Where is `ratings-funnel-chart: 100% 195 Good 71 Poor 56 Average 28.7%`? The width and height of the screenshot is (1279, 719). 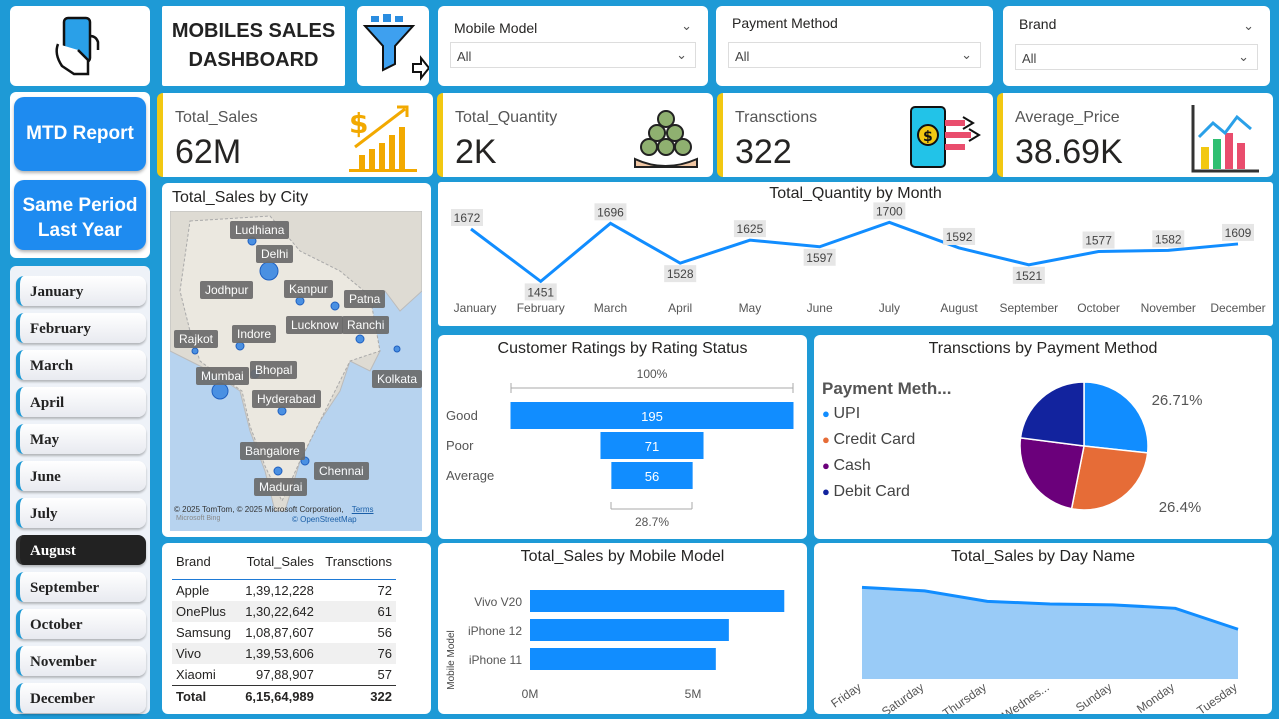 ratings-funnel-chart: 100% 195 Good 71 Poor 56 Average 28.7% is located at coordinates (622, 449).